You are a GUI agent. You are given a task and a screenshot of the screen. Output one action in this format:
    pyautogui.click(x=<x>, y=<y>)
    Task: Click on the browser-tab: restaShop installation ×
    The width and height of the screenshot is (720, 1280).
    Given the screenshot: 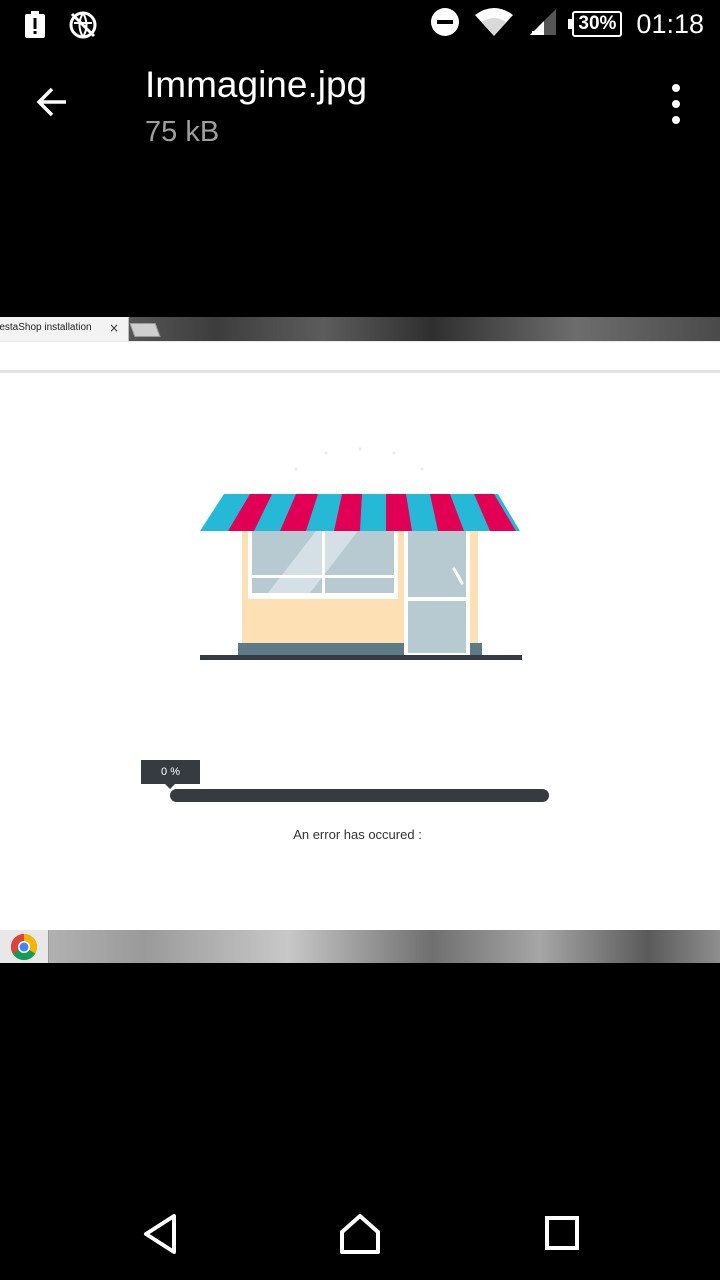 What is the action you would take?
    pyautogui.click(x=64, y=329)
    